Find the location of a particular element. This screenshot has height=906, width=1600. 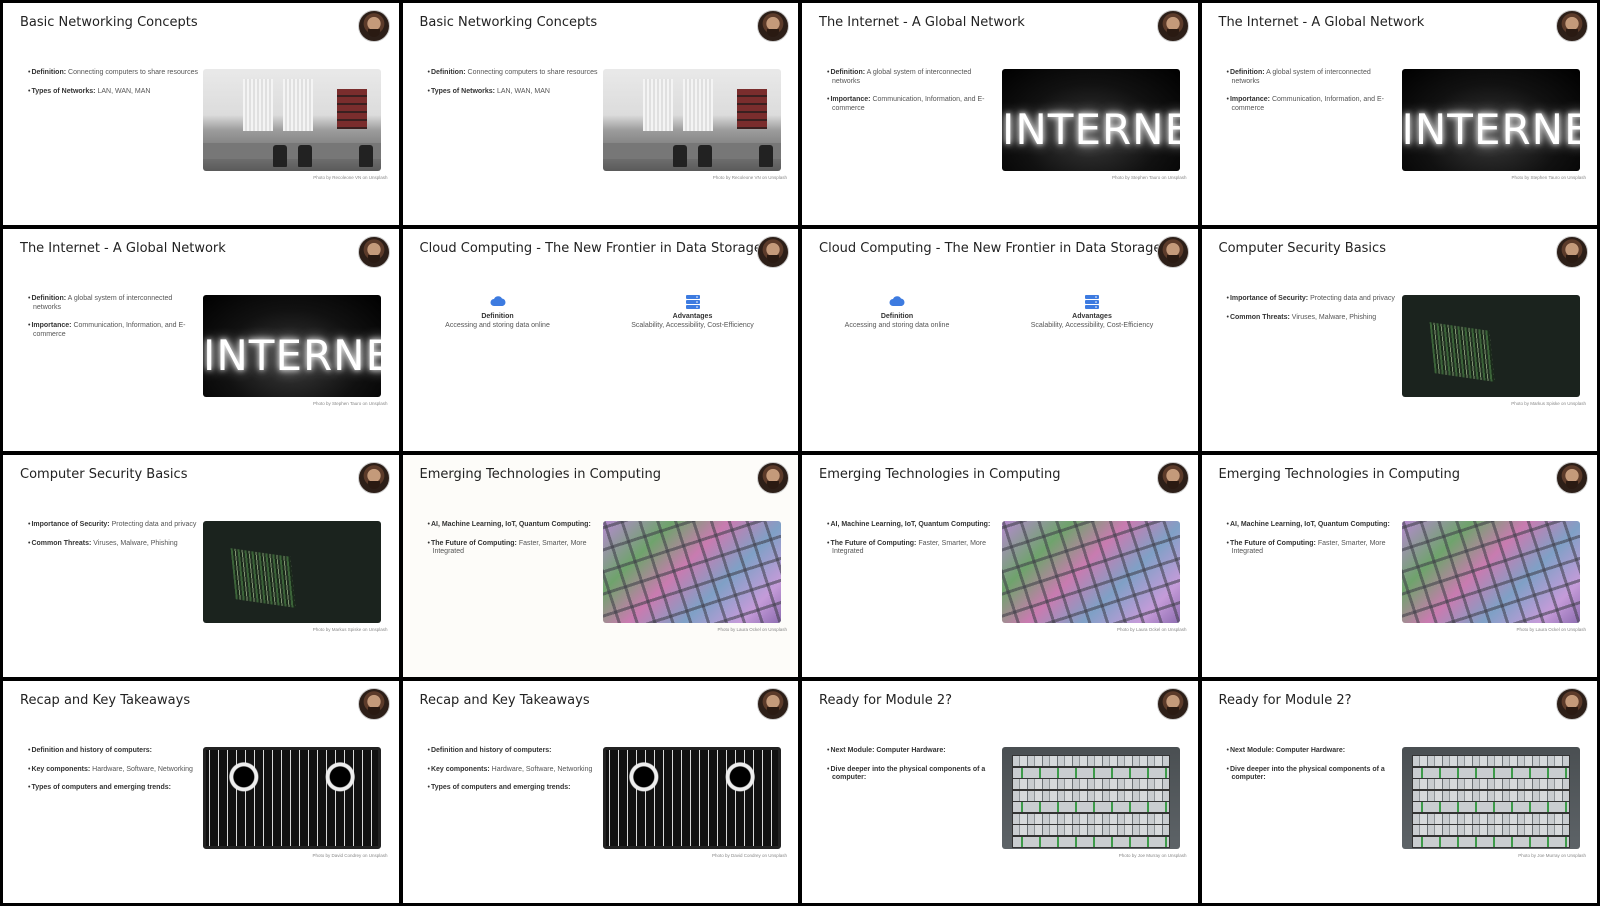

bullet-term: Common Threats: is located at coordinates (61, 543).